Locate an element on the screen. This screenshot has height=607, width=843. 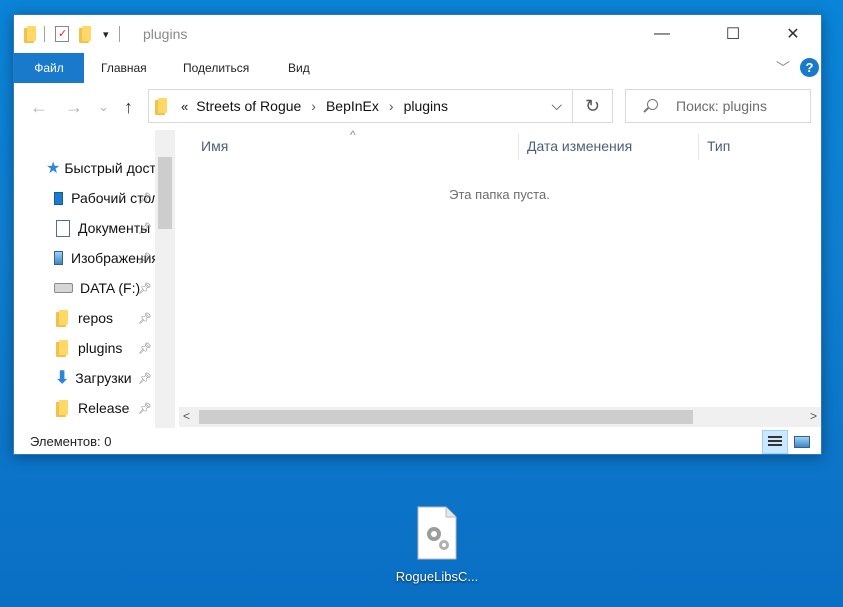
horizontal-scrollbar: < > is located at coordinates (500, 417).